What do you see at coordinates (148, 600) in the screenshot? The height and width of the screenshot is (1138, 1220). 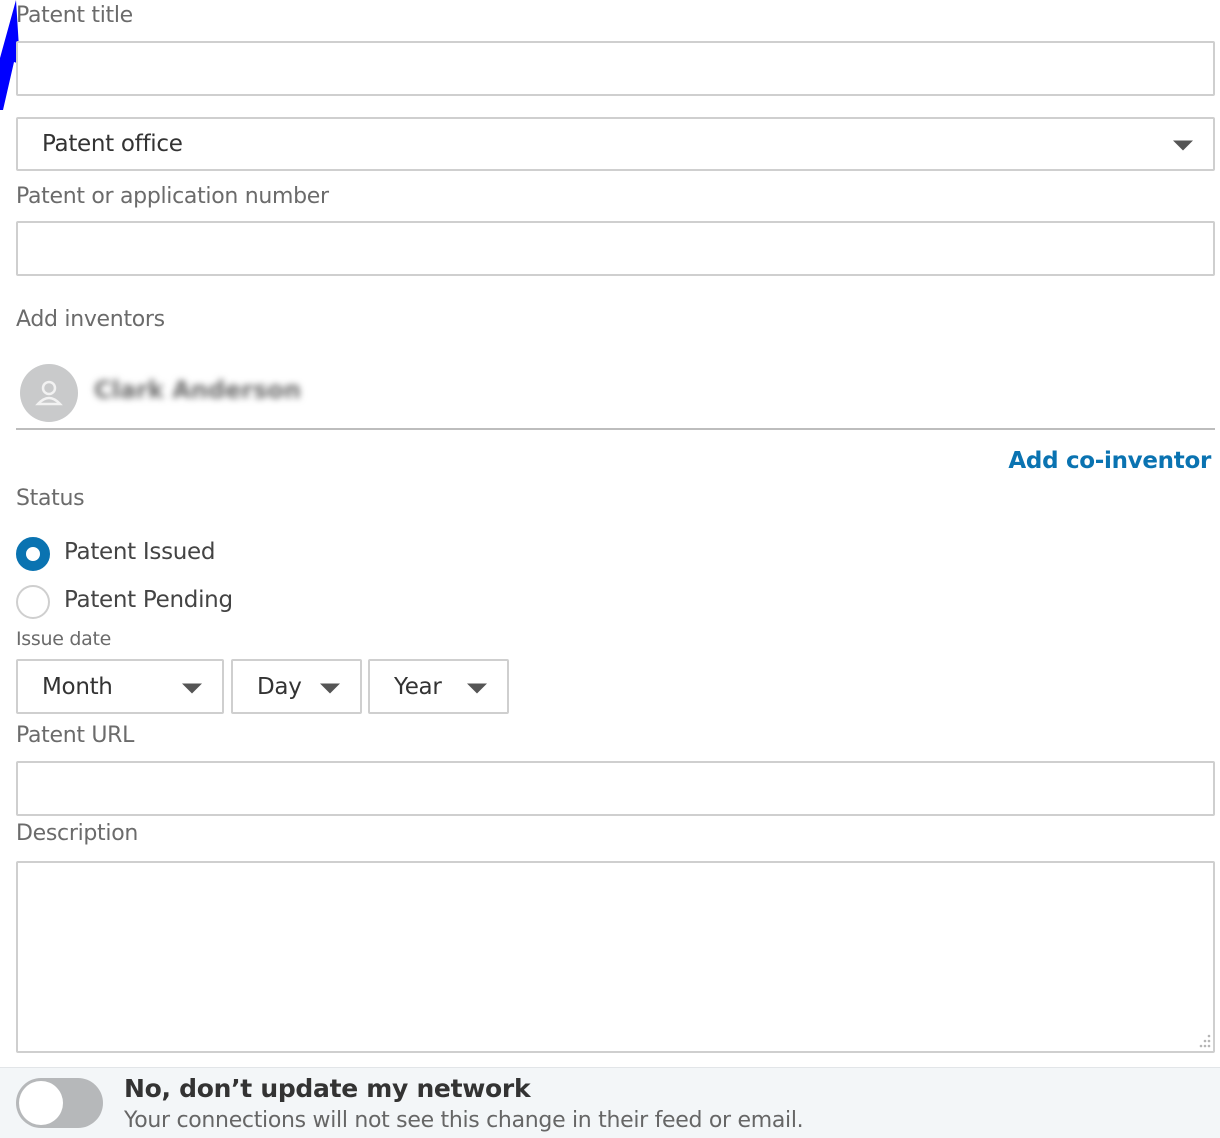 I see `pending-radio-label: Patent Pending` at bounding box center [148, 600].